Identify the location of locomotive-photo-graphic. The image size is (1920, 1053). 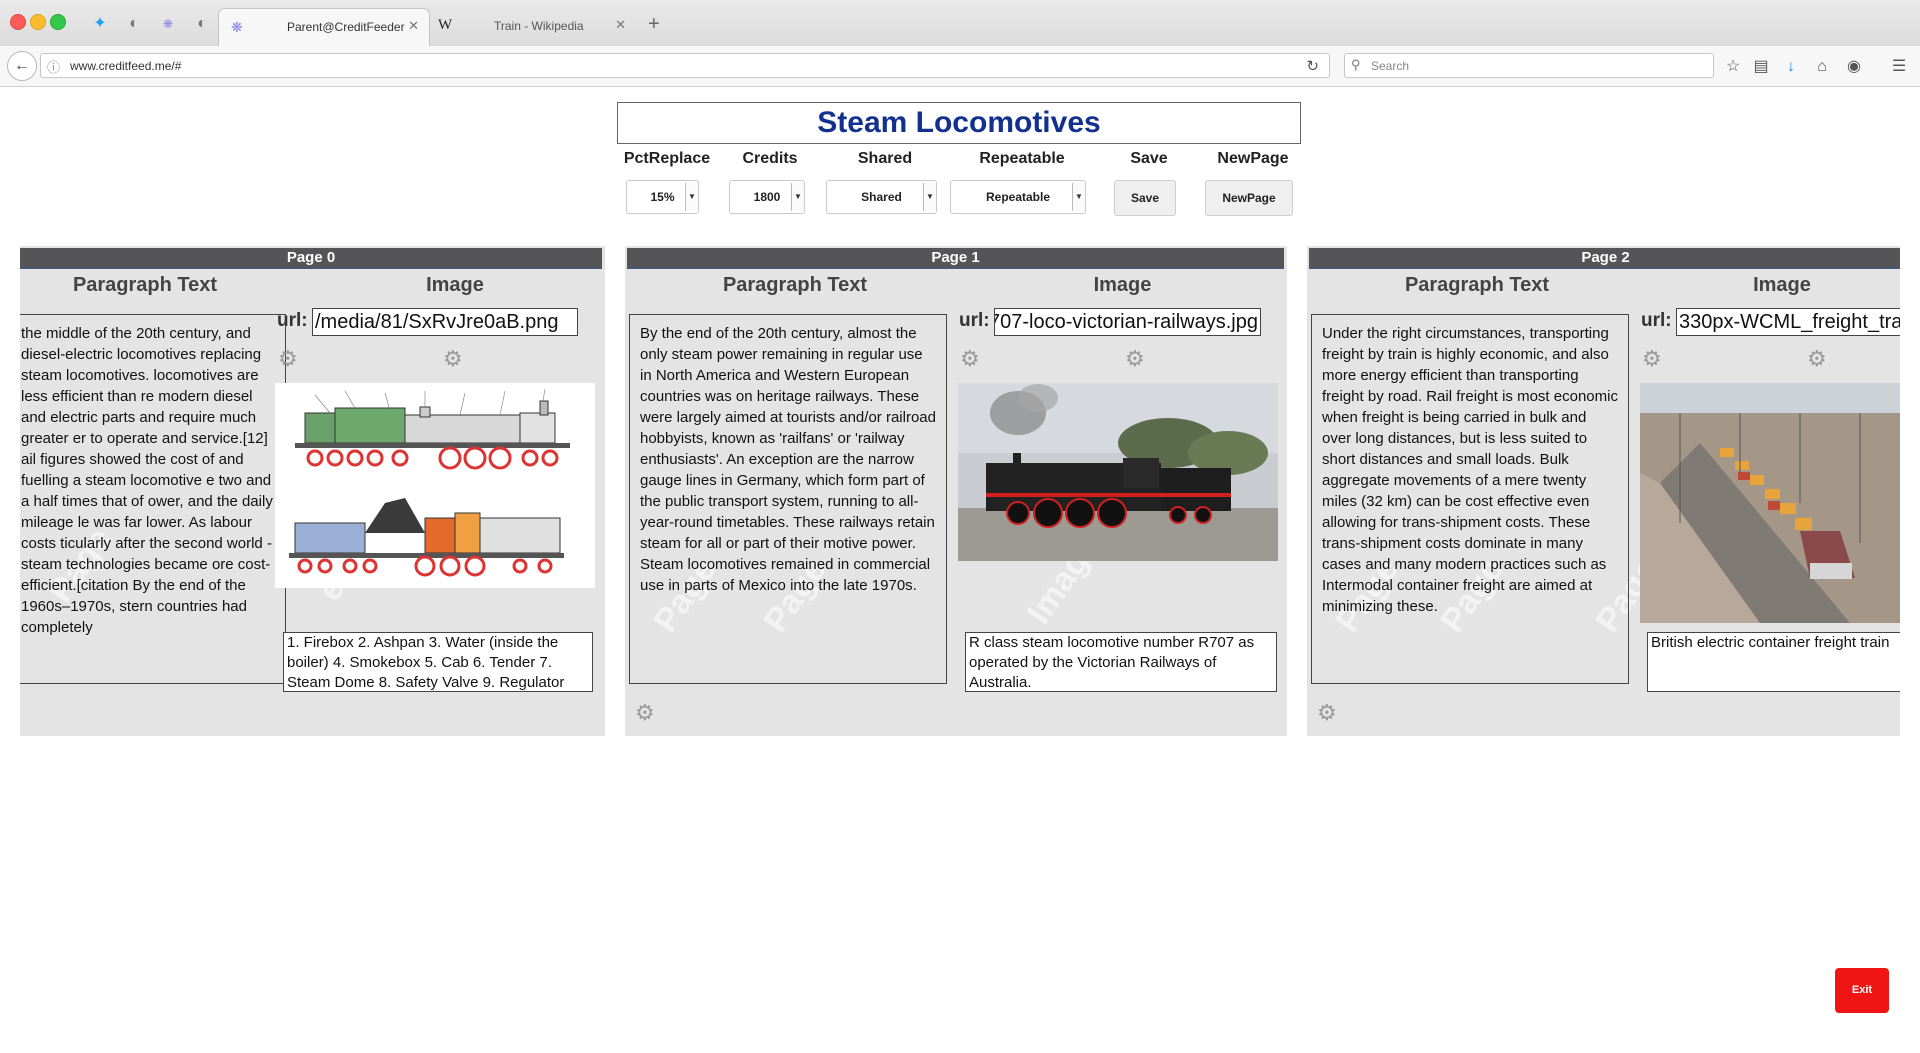
(1118, 472).